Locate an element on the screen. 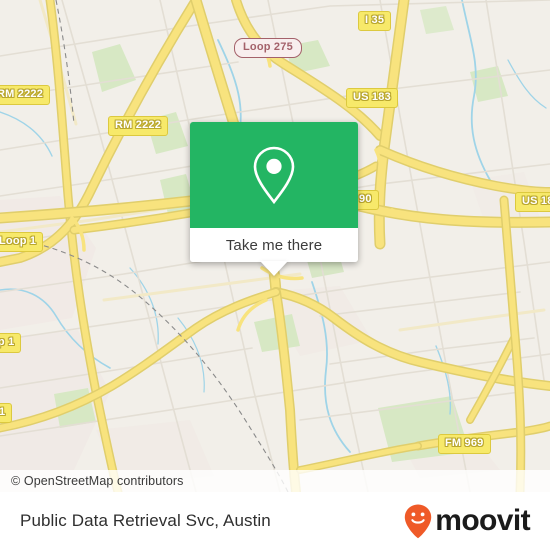 The height and width of the screenshot is (550, 550). take-me-there-button: Take me there is located at coordinates (274, 245).